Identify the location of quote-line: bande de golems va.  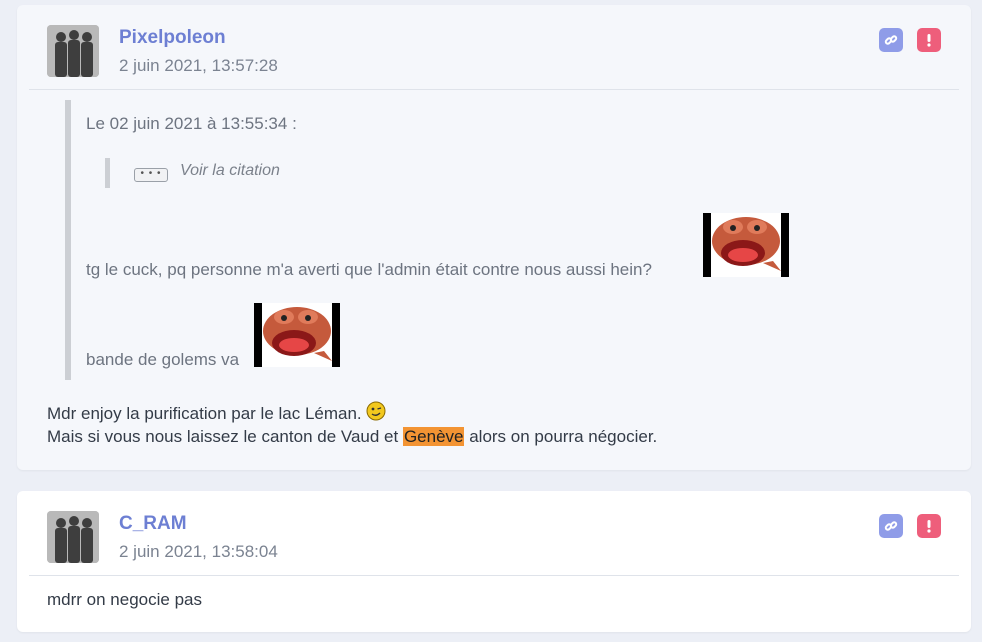
(163, 359).